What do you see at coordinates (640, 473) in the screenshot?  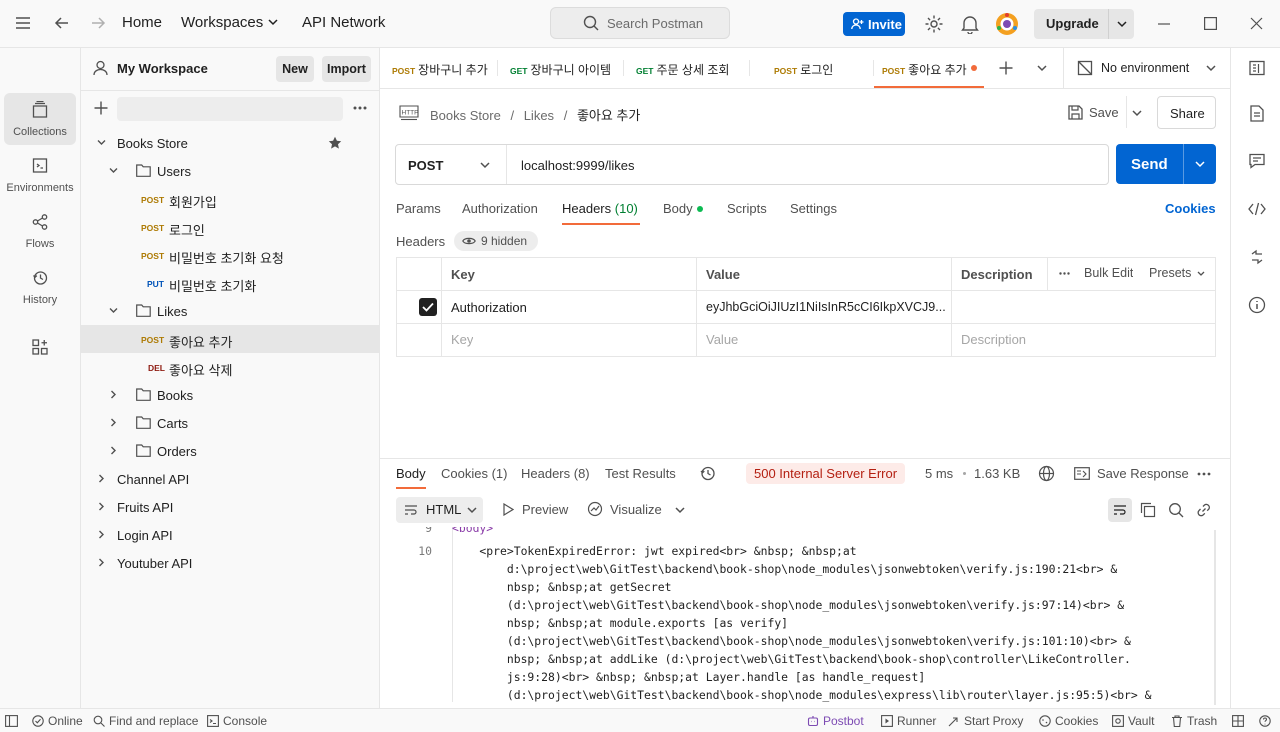 I see `response-tab-test-results: Test Results` at bounding box center [640, 473].